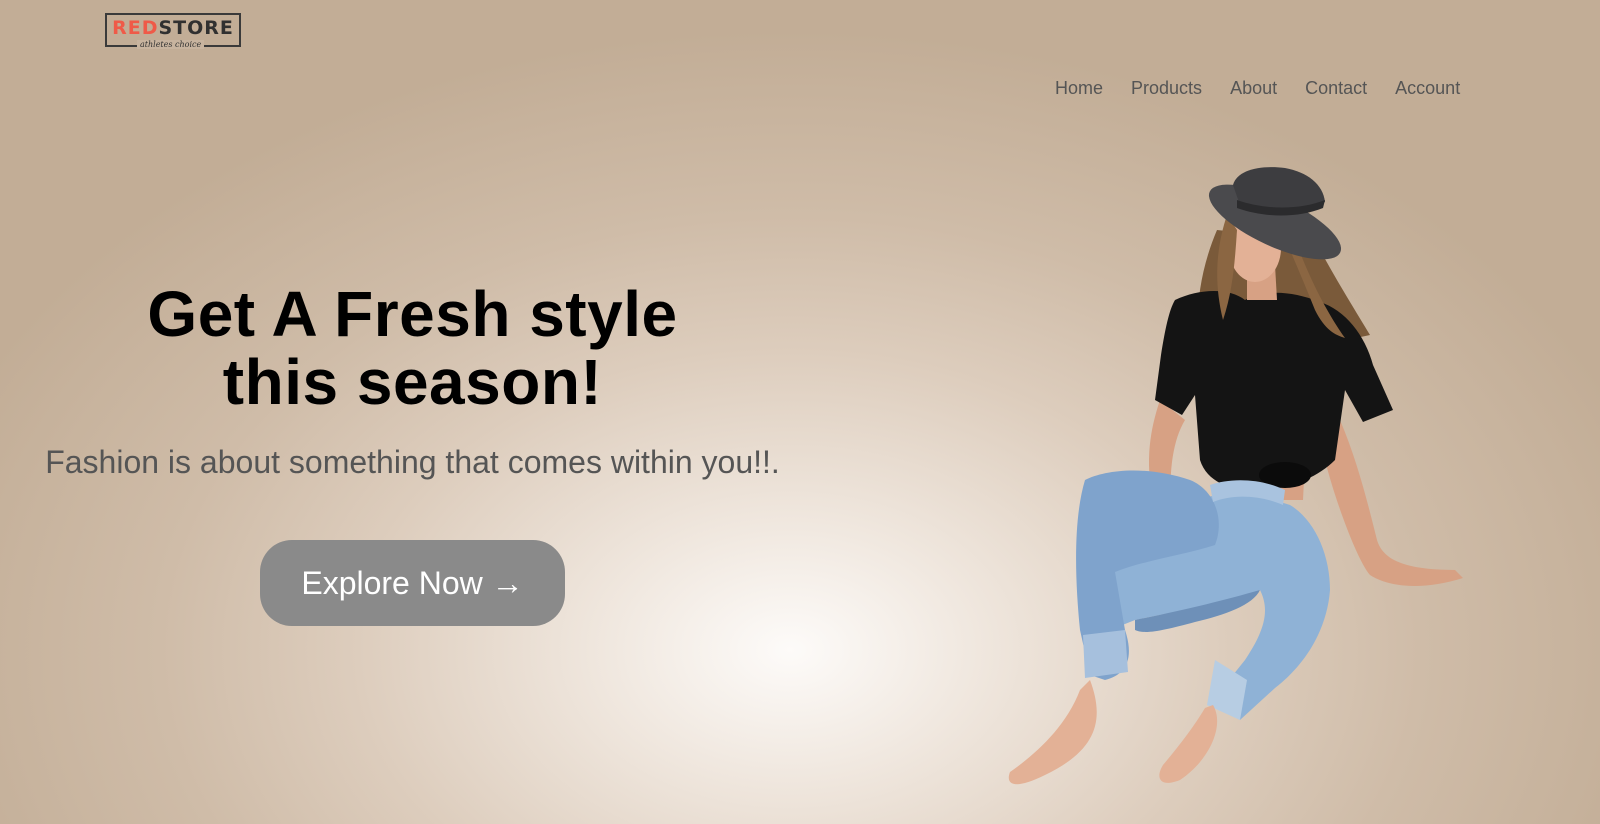 The image size is (1600, 824). I want to click on main-nav: Home Products About Contact Account, so click(1257, 88).